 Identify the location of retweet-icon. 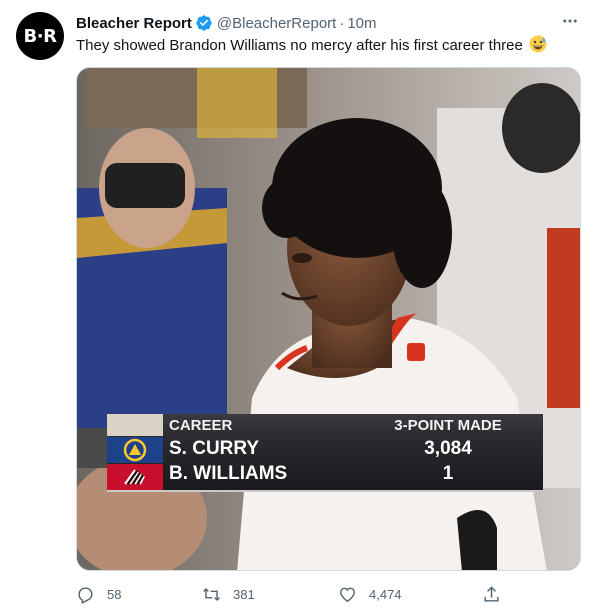
(211, 594).